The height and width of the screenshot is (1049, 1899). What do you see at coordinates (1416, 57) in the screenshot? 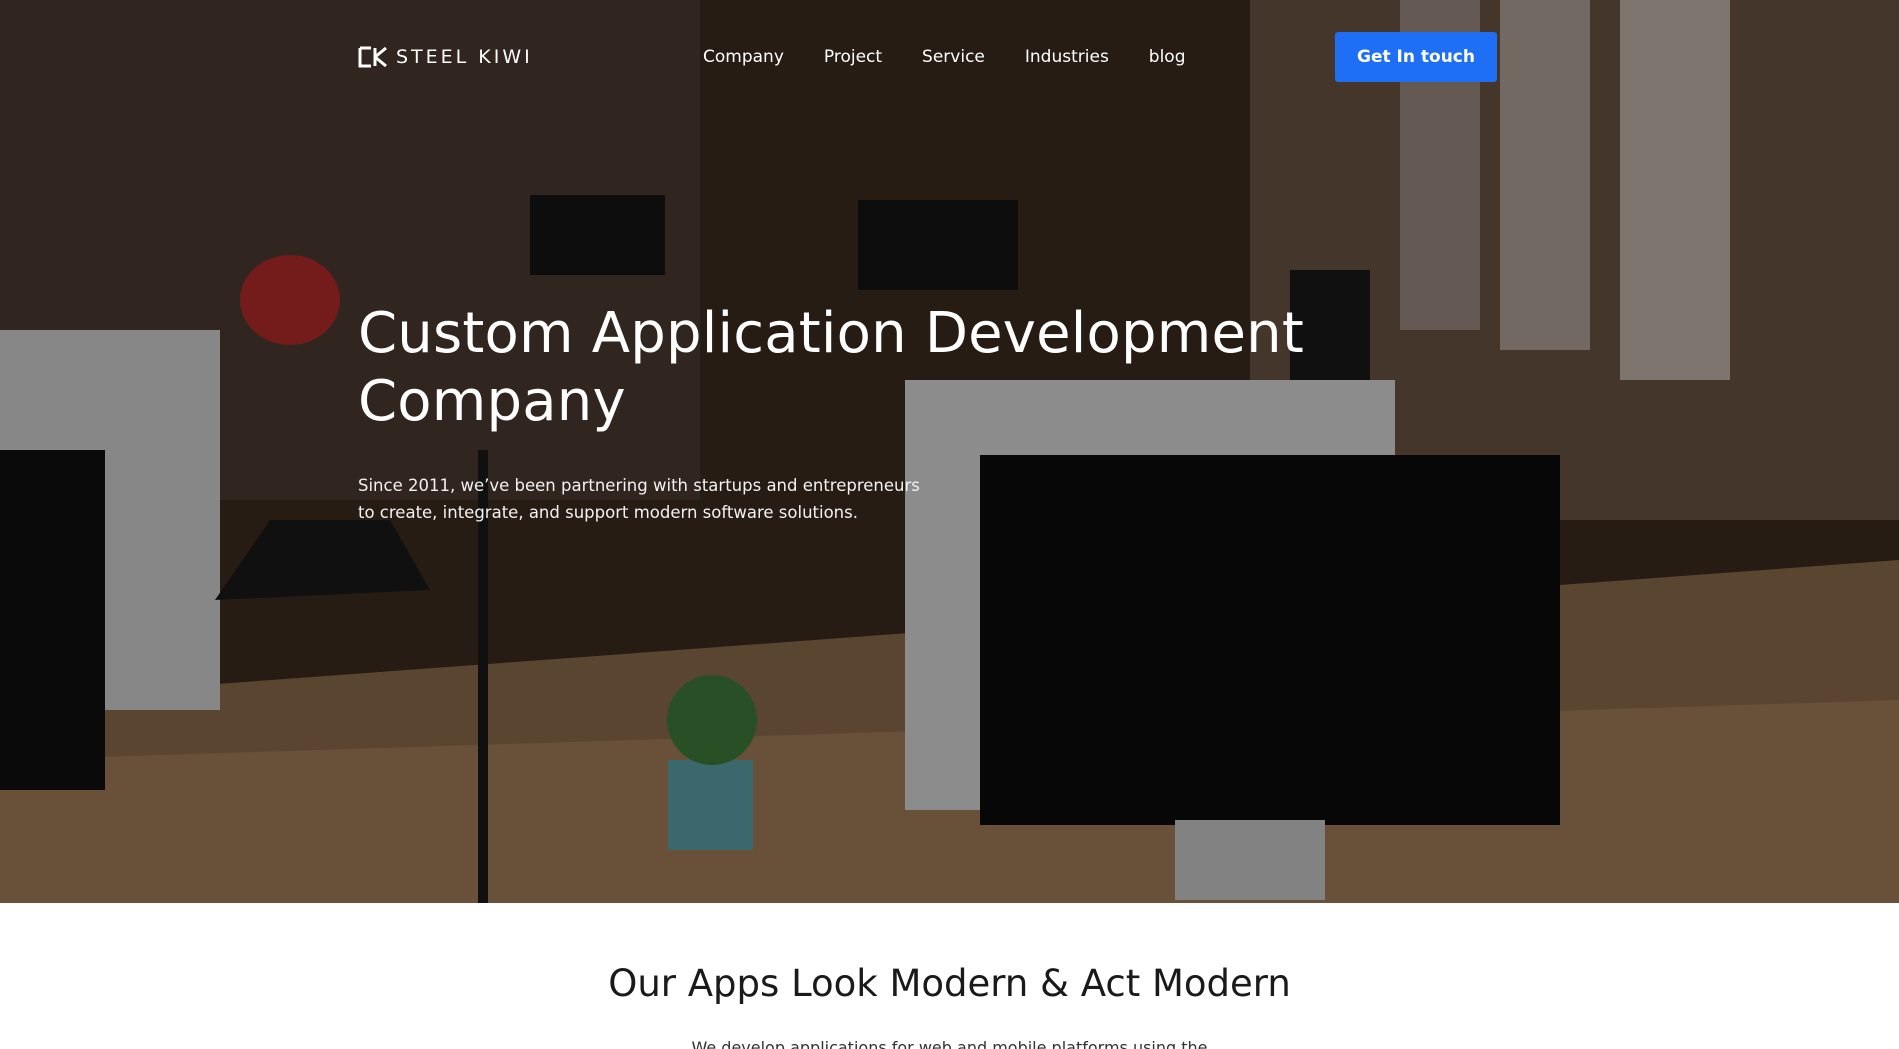
I see `get-in-touch-button: Get In touch` at bounding box center [1416, 57].